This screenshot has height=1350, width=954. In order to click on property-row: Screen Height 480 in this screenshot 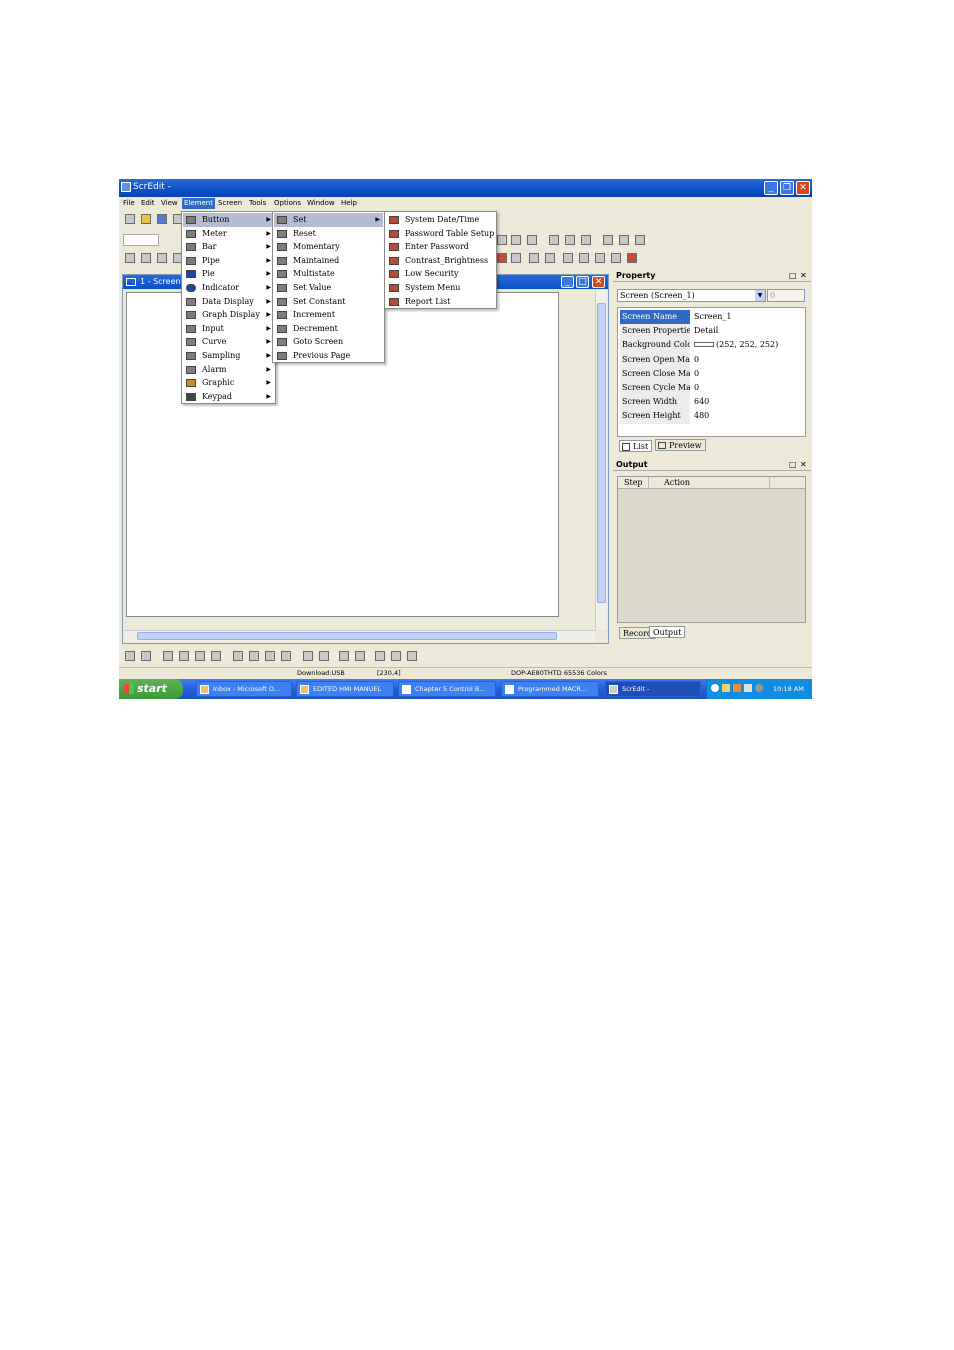, I will do `click(711, 416)`.